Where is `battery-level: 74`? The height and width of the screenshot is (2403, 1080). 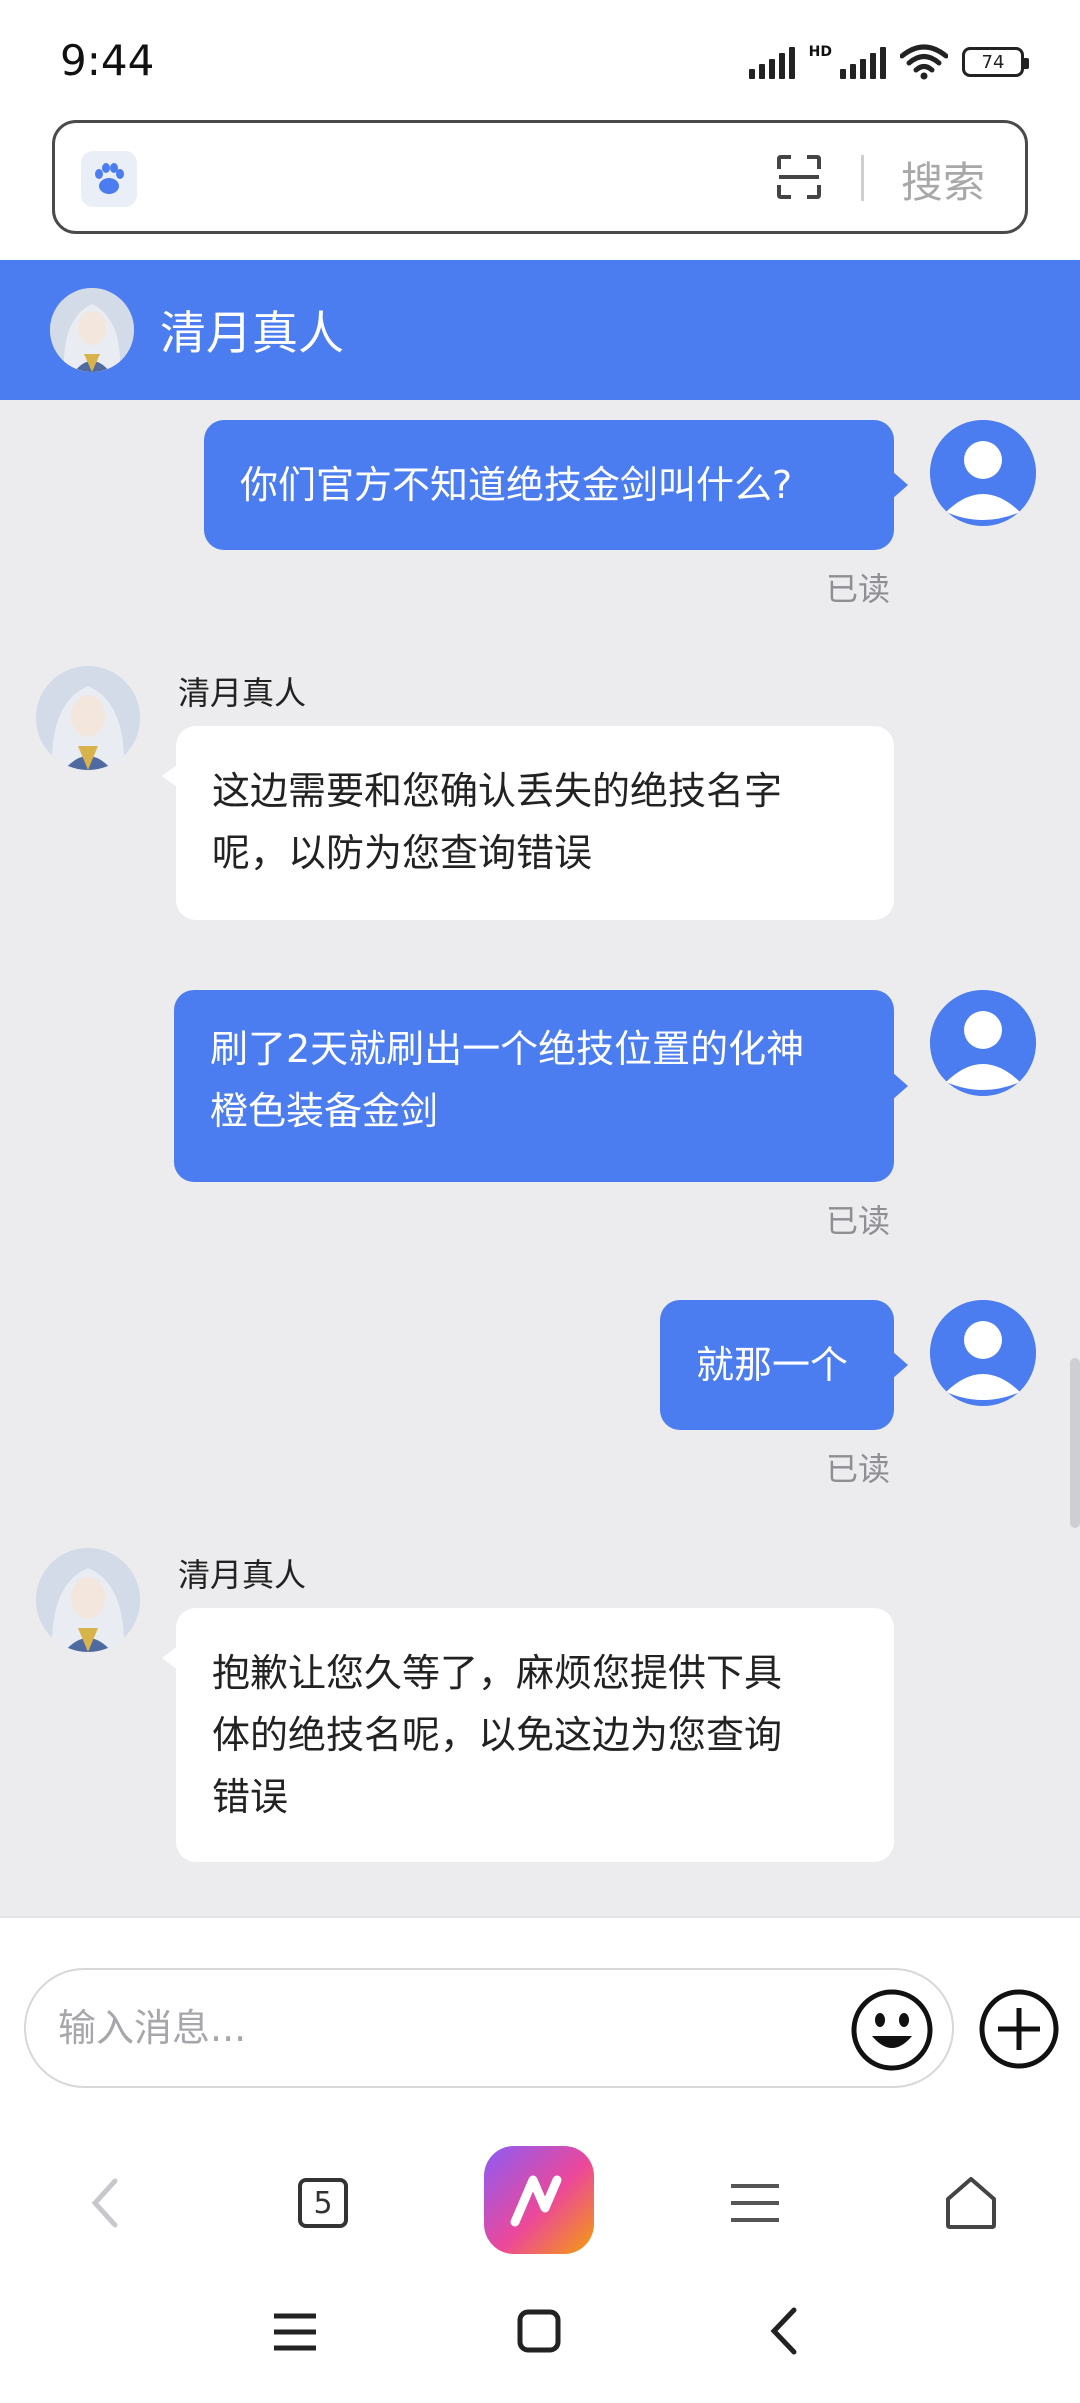
battery-level: 74 is located at coordinates (993, 62).